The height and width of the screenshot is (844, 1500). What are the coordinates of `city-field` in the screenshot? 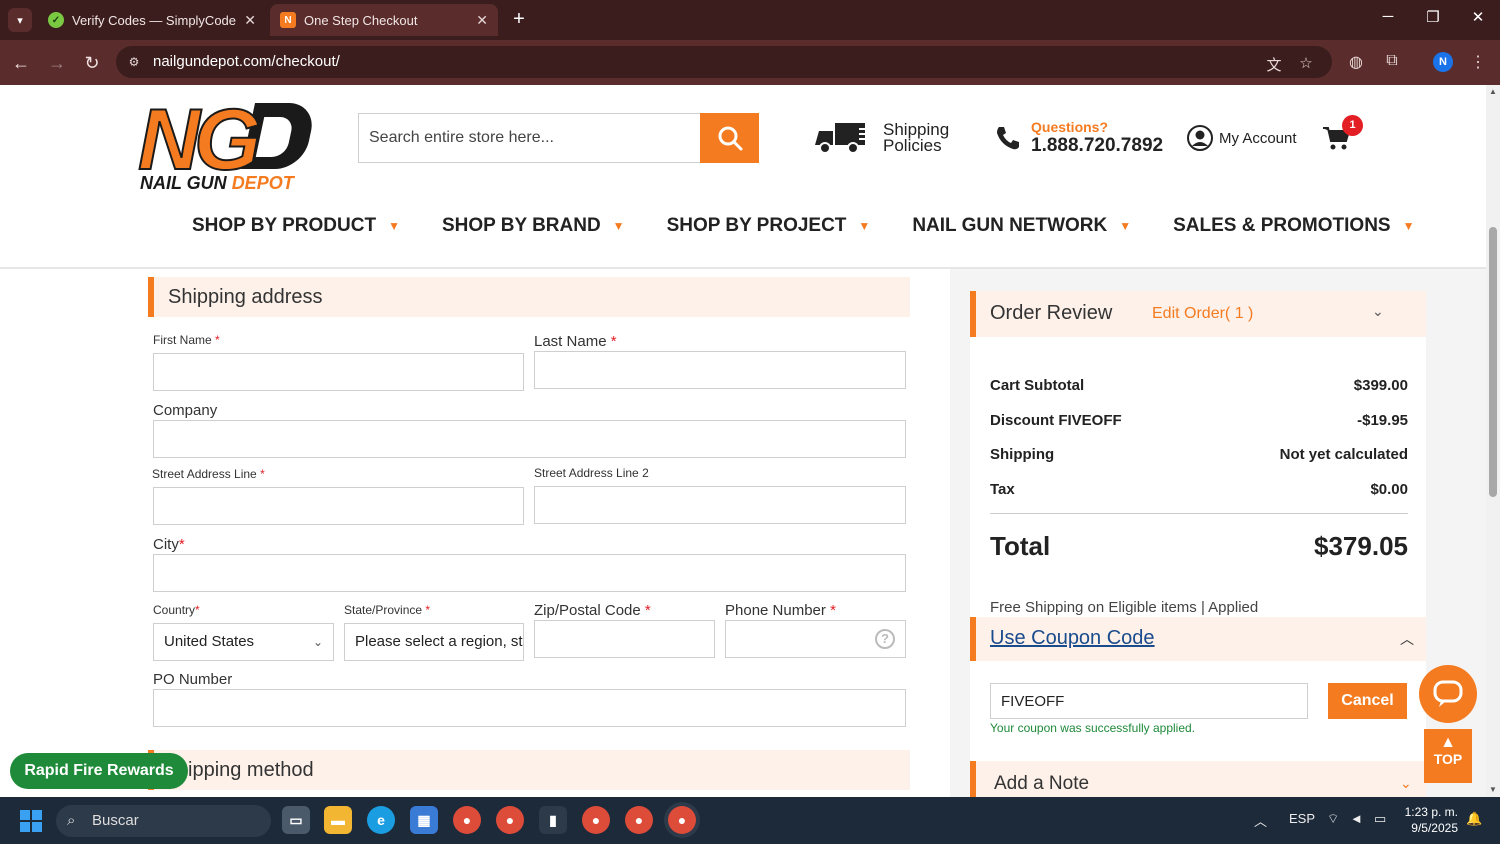 It's located at (529, 573).